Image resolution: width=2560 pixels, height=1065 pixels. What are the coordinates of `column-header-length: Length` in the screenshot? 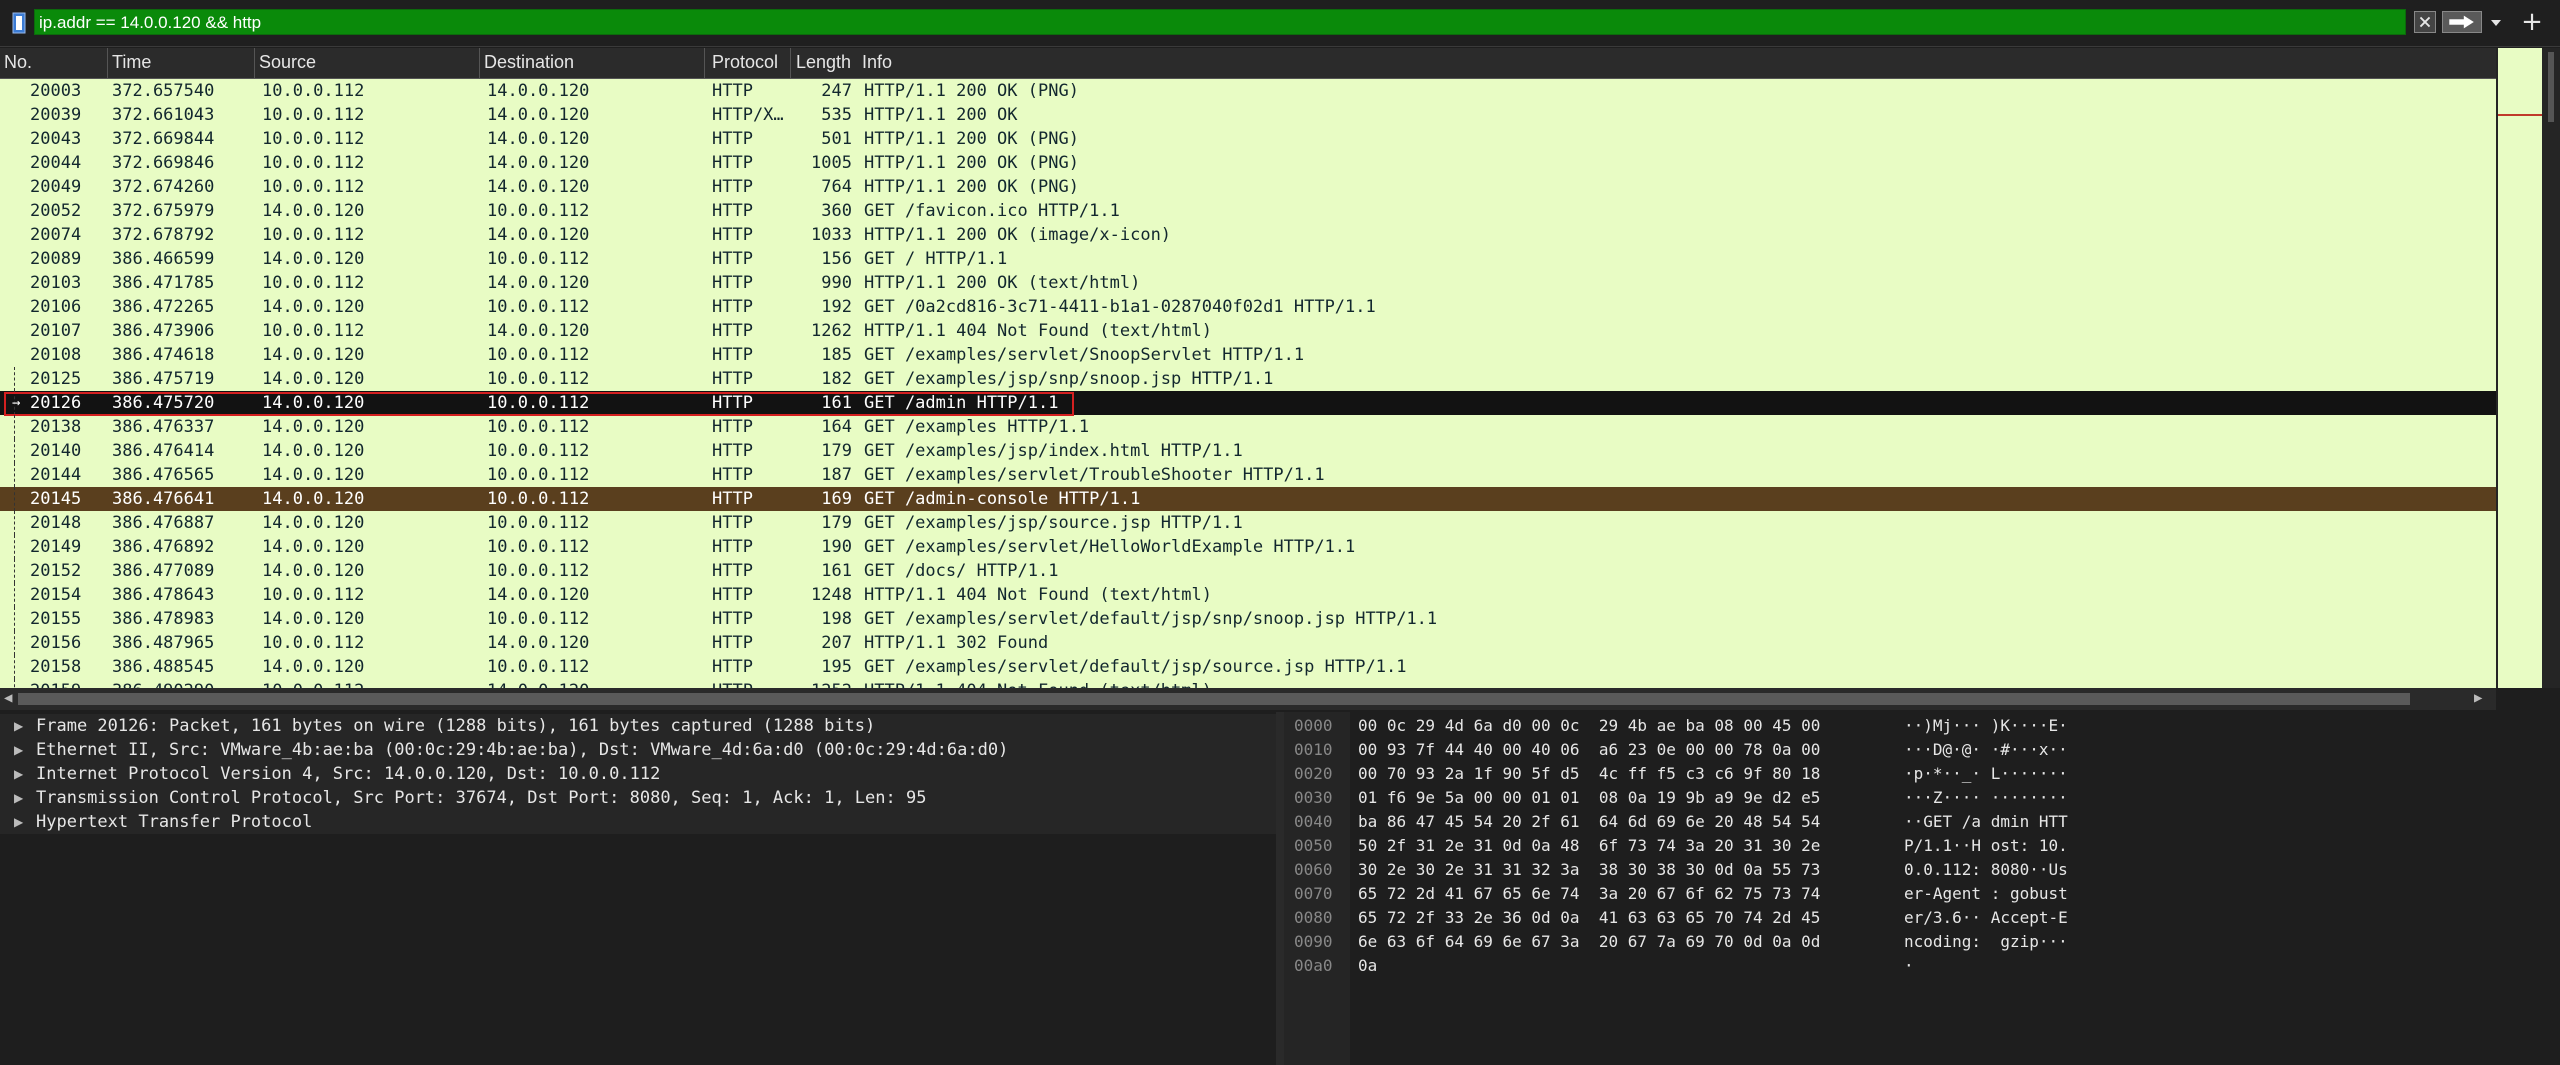 It's located at (823, 62).